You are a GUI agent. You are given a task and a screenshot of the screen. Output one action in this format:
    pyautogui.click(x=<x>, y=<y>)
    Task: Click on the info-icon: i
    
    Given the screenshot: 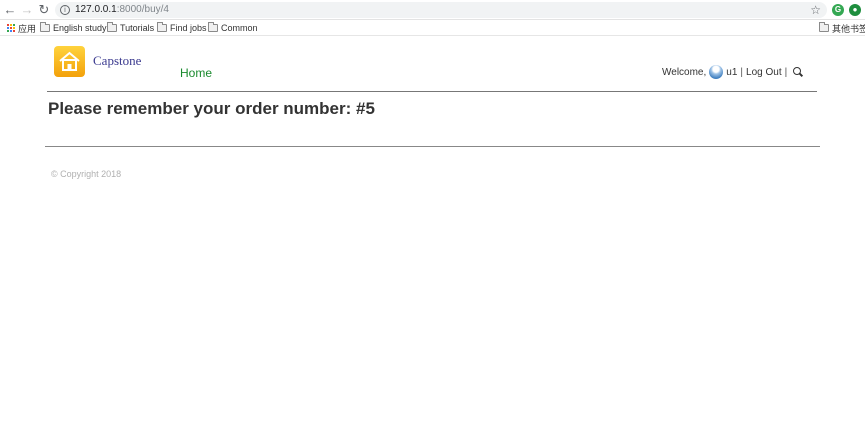 What is the action you would take?
    pyautogui.click(x=65, y=10)
    